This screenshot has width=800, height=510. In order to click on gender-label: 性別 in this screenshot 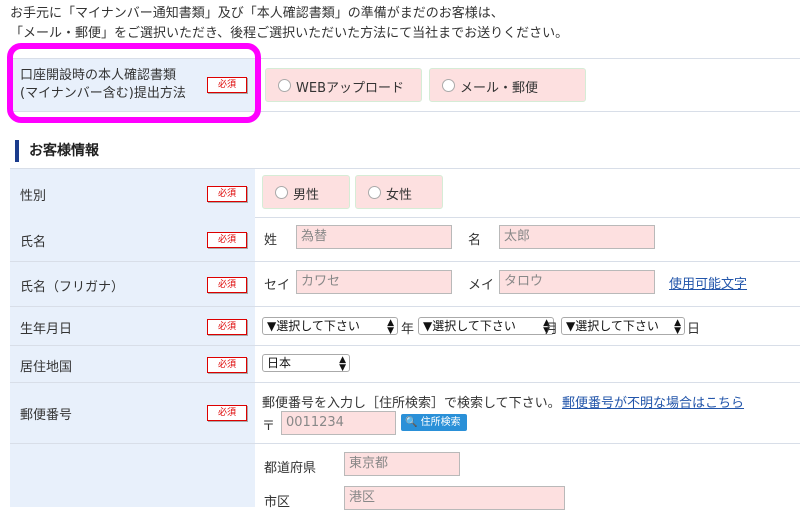, I will do `click(33, 196)`.